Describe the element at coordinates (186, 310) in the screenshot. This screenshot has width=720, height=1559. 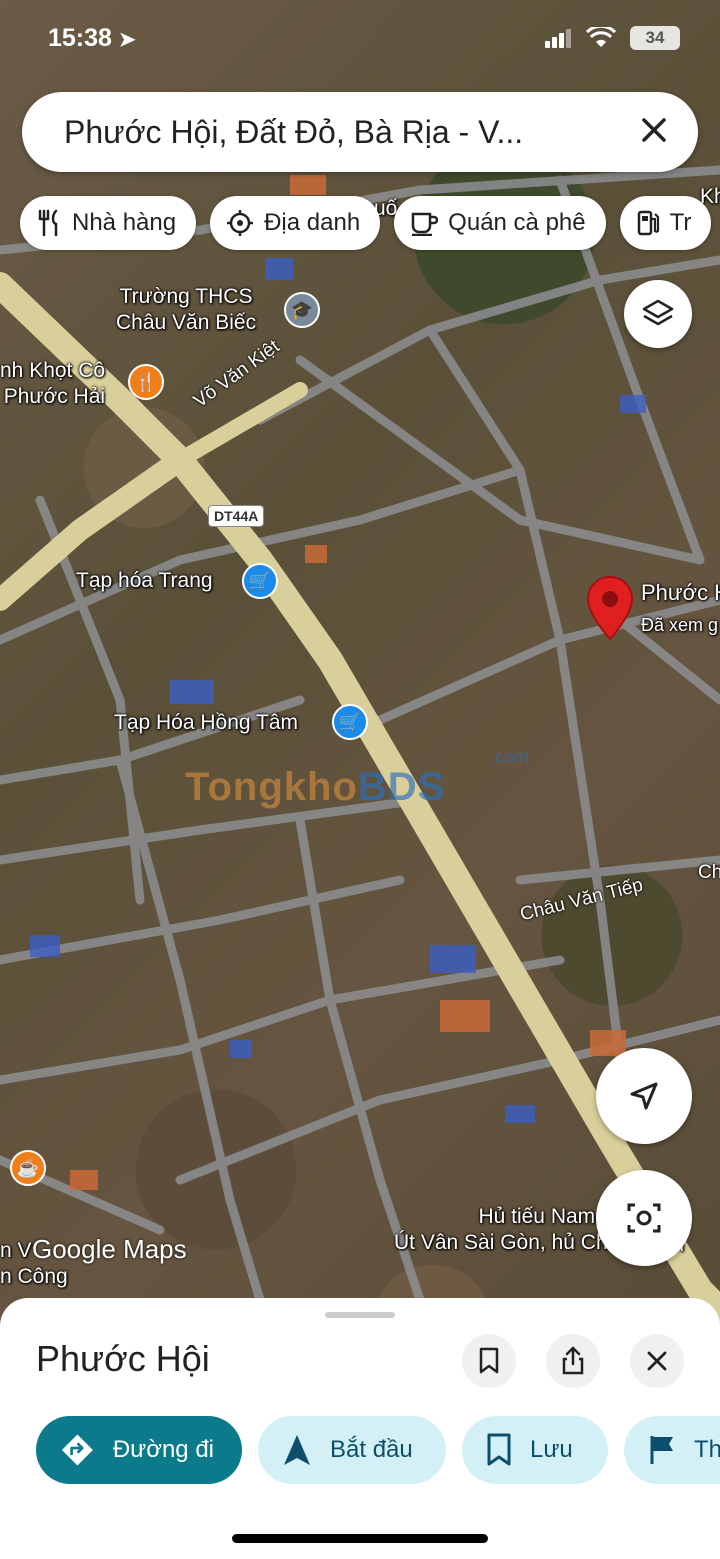
I see `school-label: Trường THCS Châu Văn Biếc` at that location.